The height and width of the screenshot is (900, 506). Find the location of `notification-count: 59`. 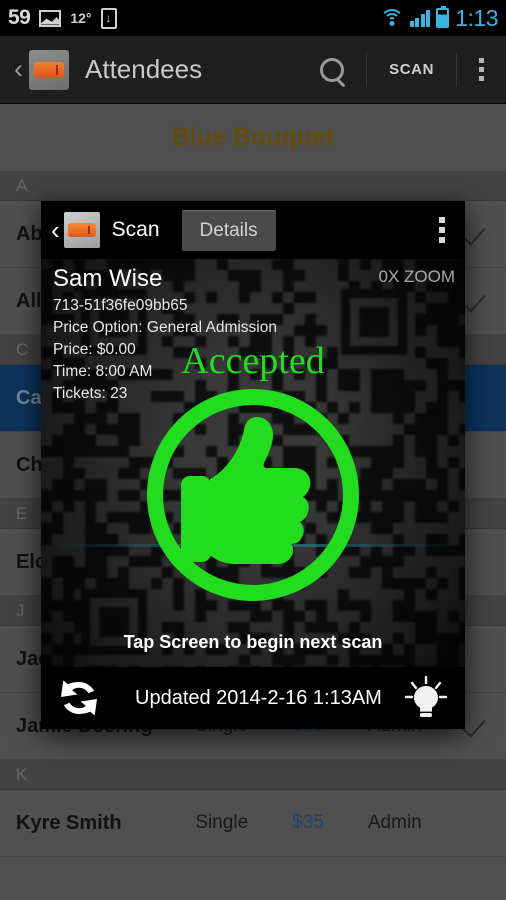

notification-count: 59 is located at coordinates (19, 17).